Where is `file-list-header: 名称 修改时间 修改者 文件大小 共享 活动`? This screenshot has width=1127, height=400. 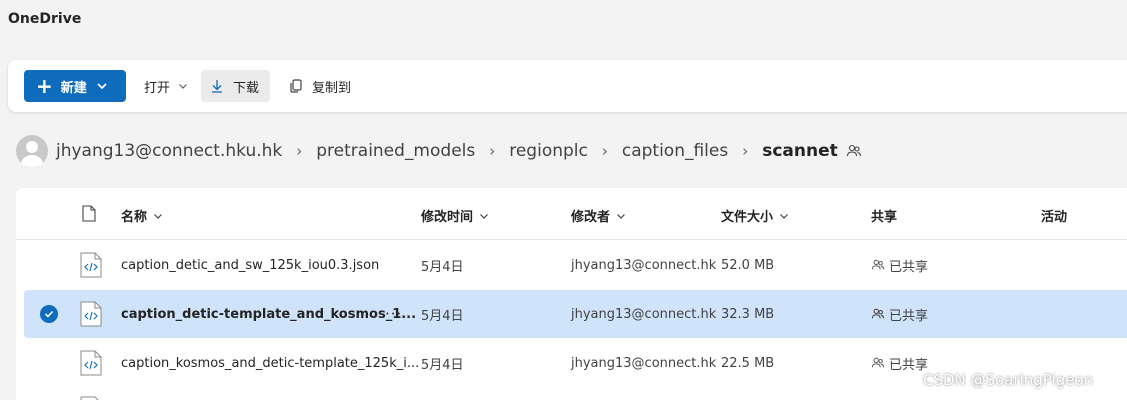 file-list-header: 名称 修改时间 修改者 文件大小 共享 活动 is located at coordinates (571, 214).